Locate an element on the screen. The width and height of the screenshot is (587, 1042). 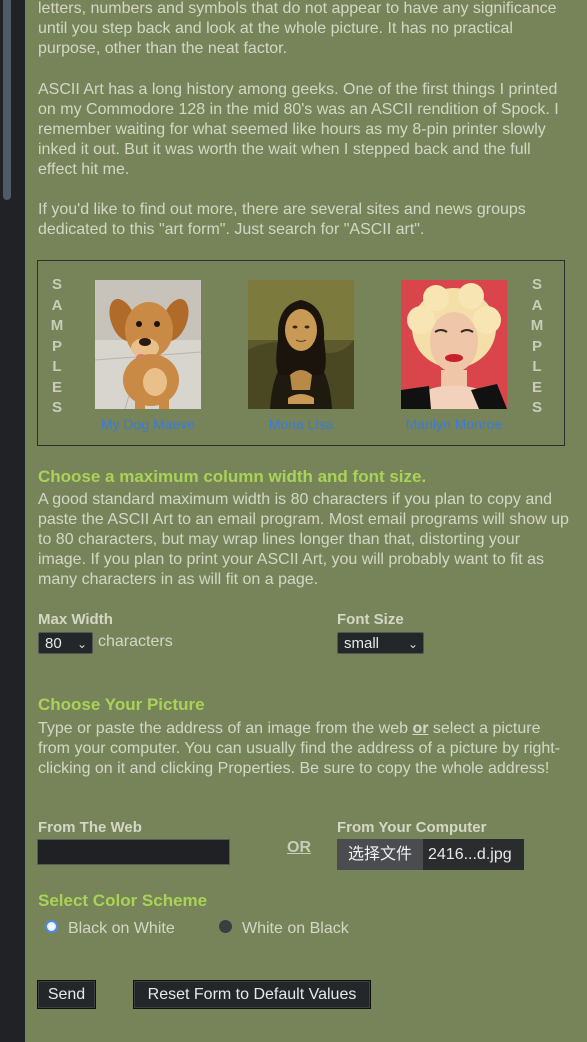
from-web-label: From The Web is located at coordinates (90, 827).